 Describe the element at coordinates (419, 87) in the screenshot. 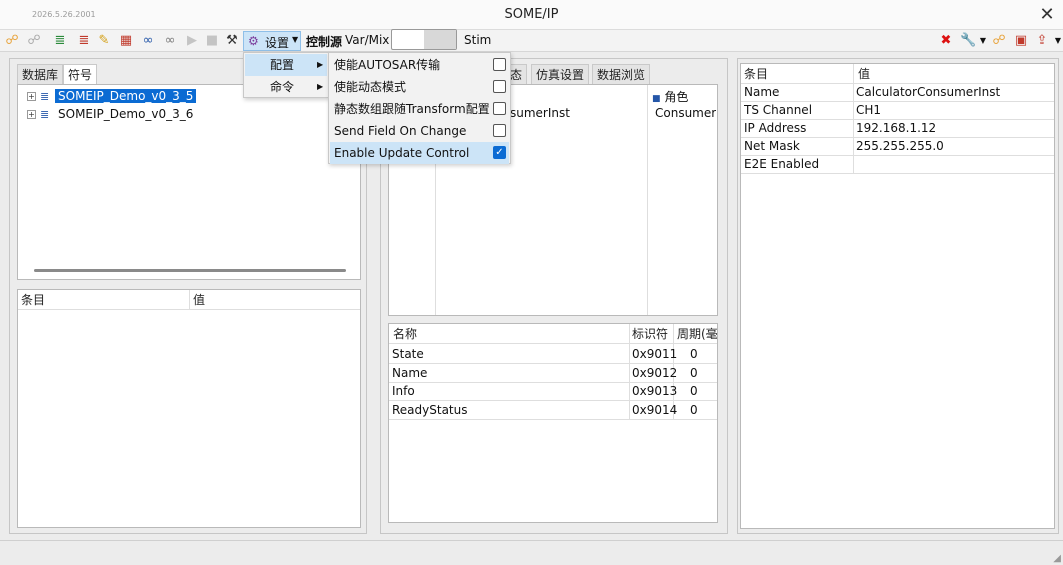

I see `menu-item-dynamic-mode: 使能动态模式` at that location.